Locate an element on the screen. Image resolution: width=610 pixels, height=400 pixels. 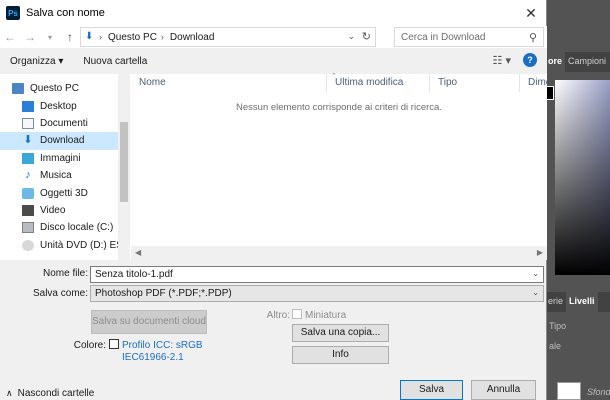
scroll-left-icon: ◀ is located at coordinates (138, 252).